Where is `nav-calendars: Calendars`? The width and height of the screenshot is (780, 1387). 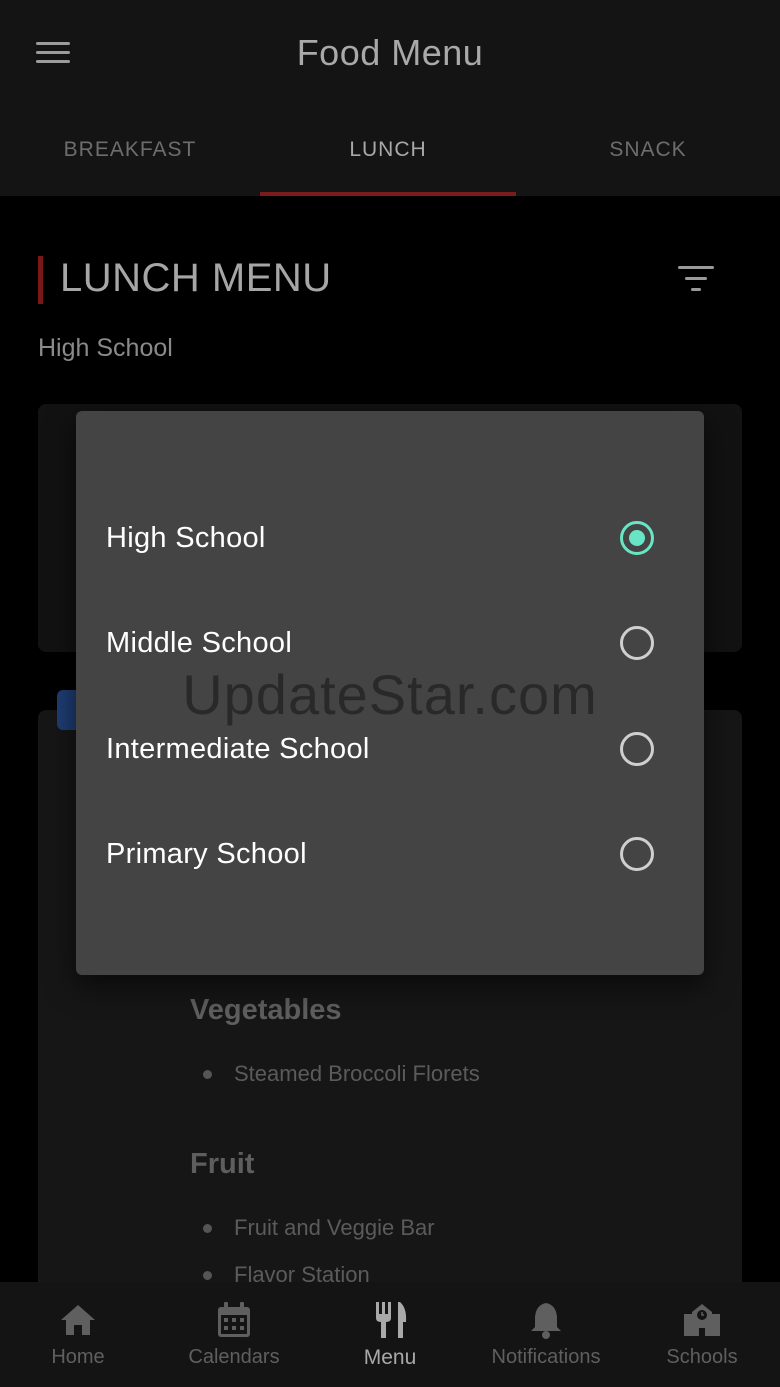
nav-calendars: Calendars is located at coordinates (234, 1334).